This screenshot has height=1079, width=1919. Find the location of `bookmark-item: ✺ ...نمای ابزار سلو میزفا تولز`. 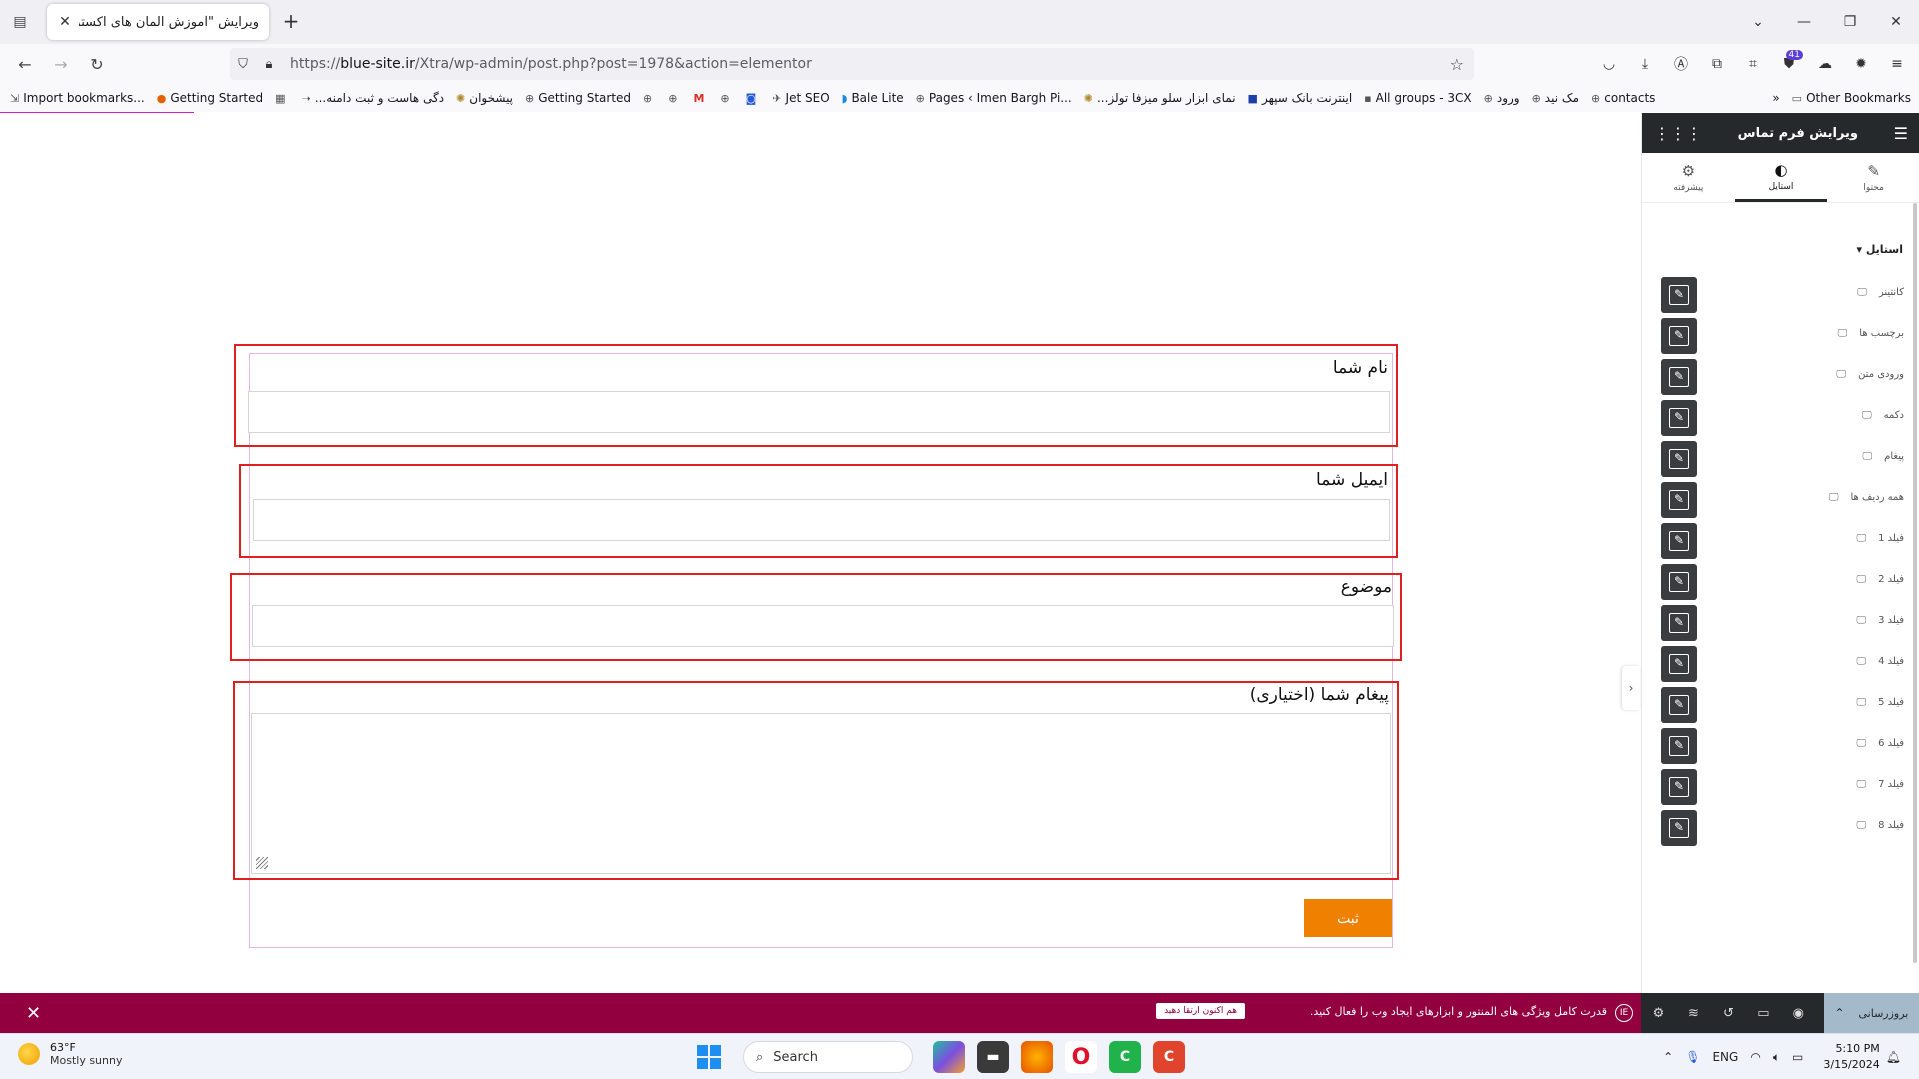

bookmark-item: ✺ ...نمای ابزار سلو میزفا تولز is located at coordinates (1160, 98).